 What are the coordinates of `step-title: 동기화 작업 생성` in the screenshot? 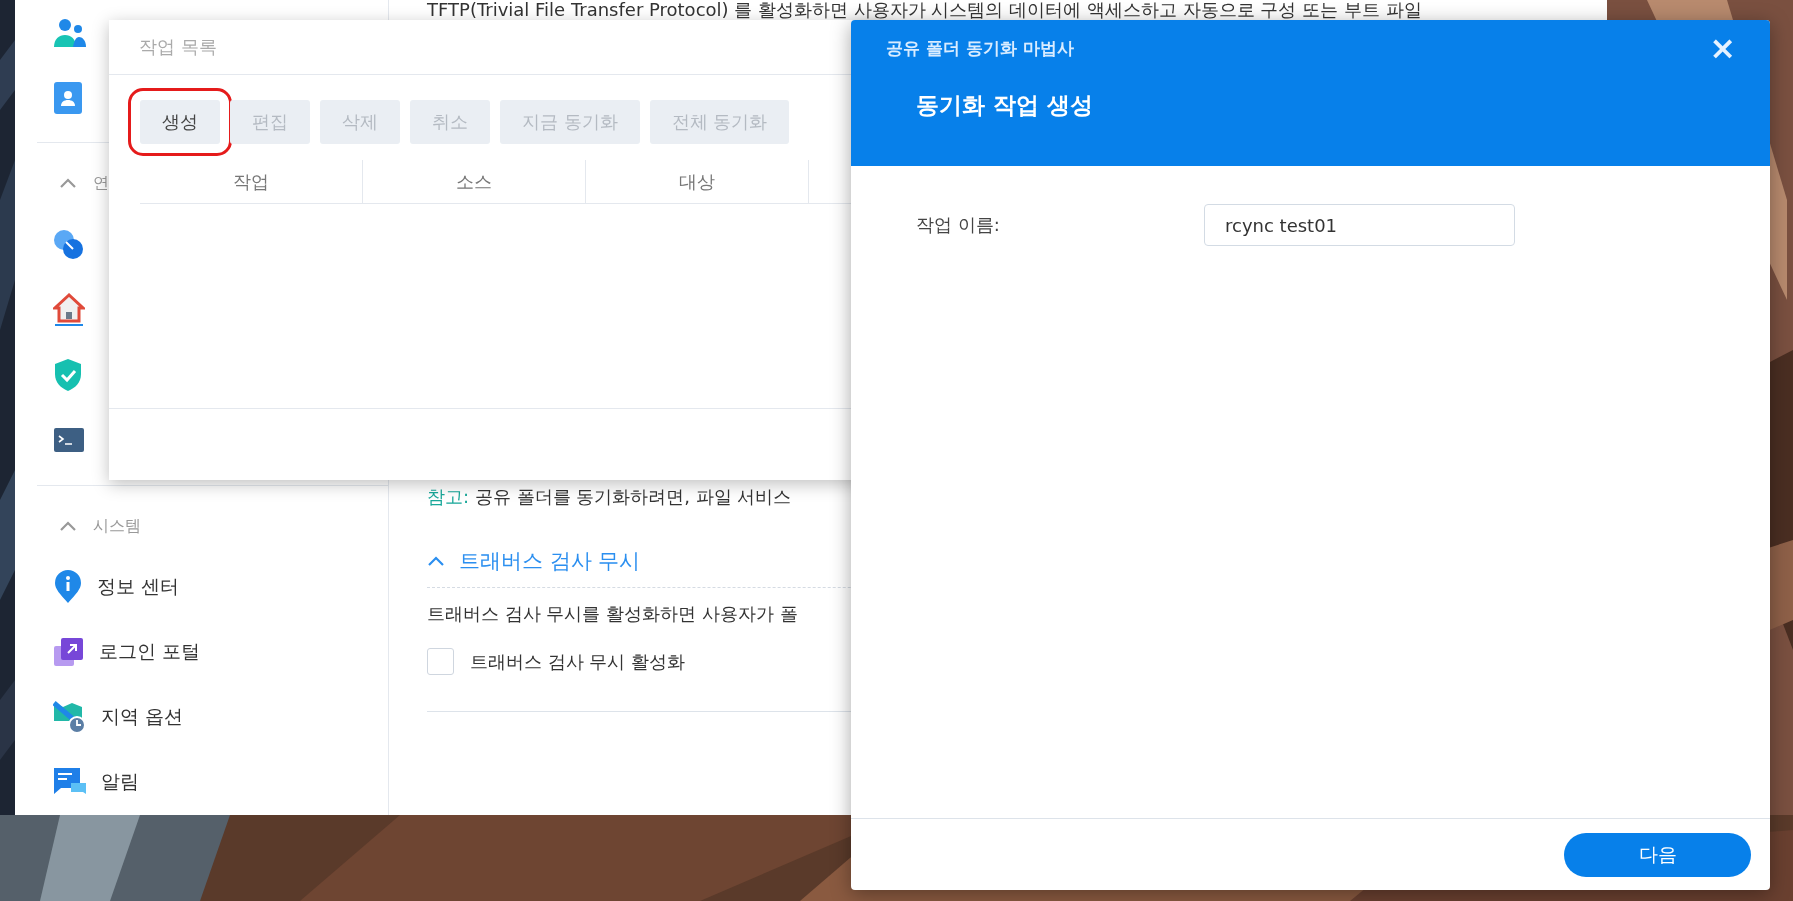 It's located at (1004, 105).